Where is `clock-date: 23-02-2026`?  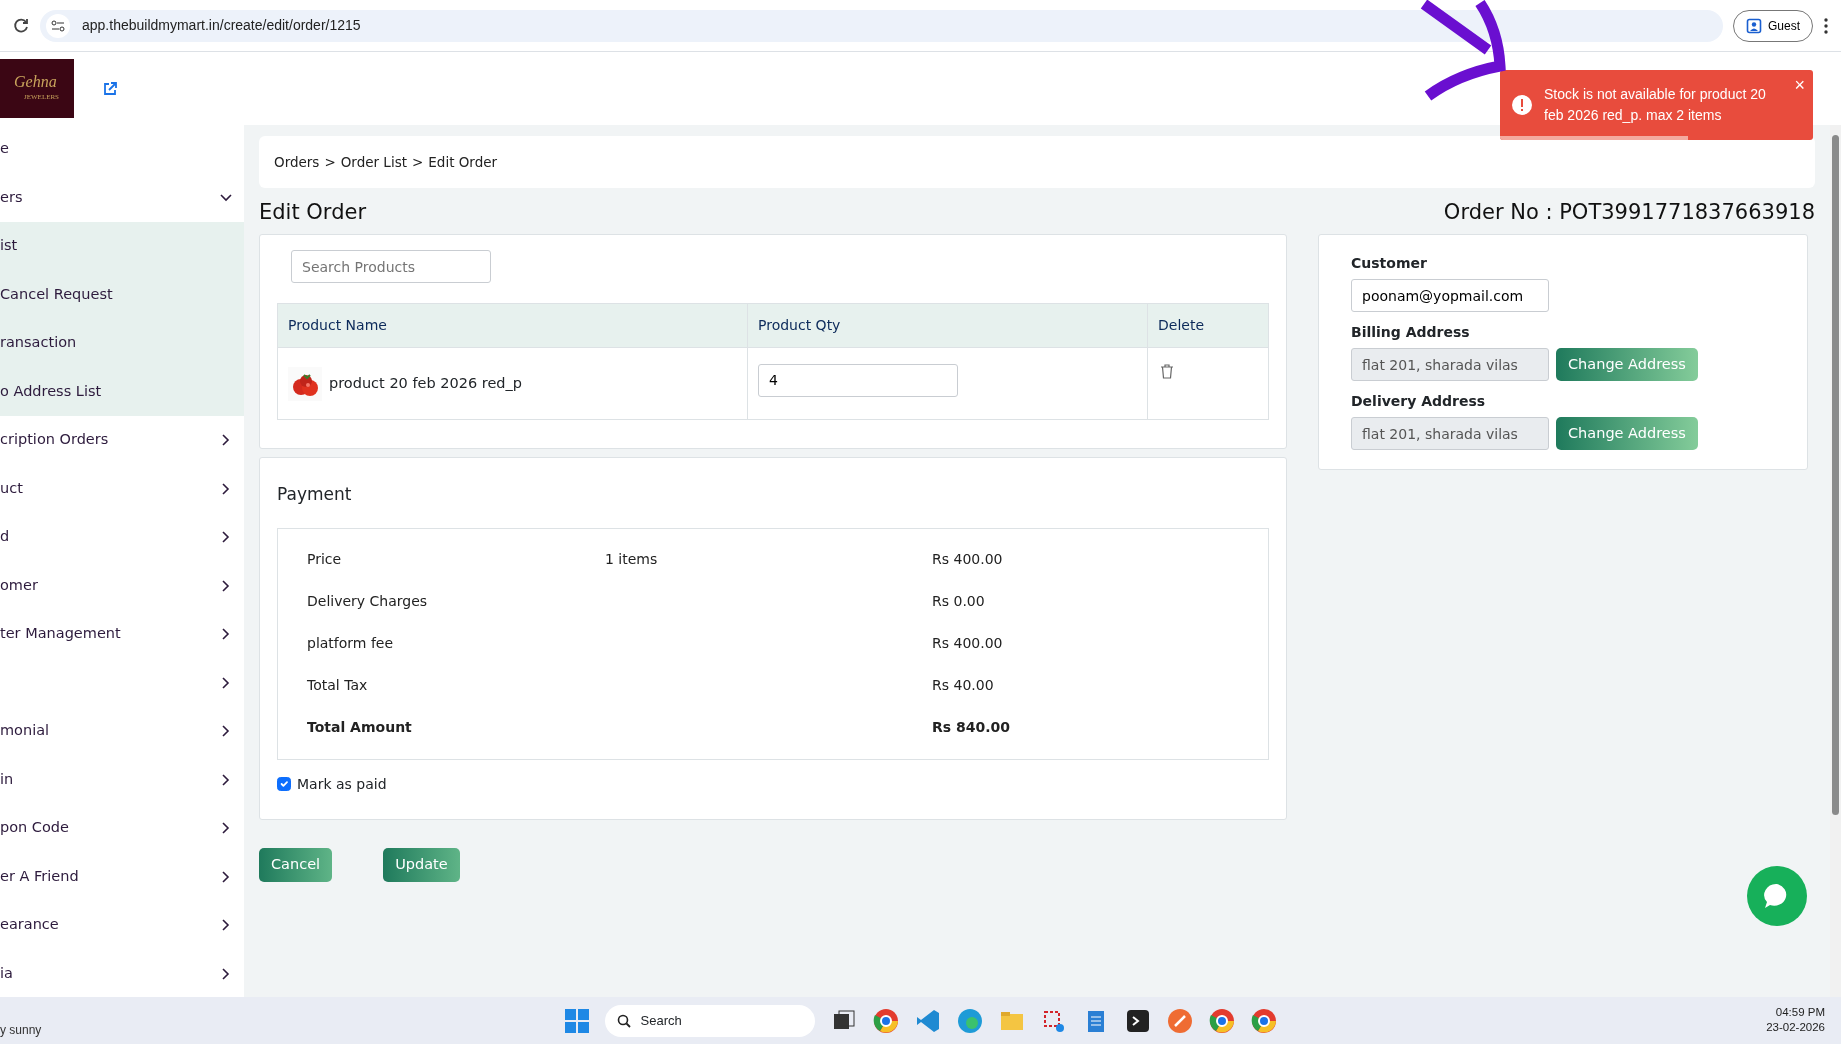
clock-date: 23-02-2026 is located at coordinates (1795, 1027).